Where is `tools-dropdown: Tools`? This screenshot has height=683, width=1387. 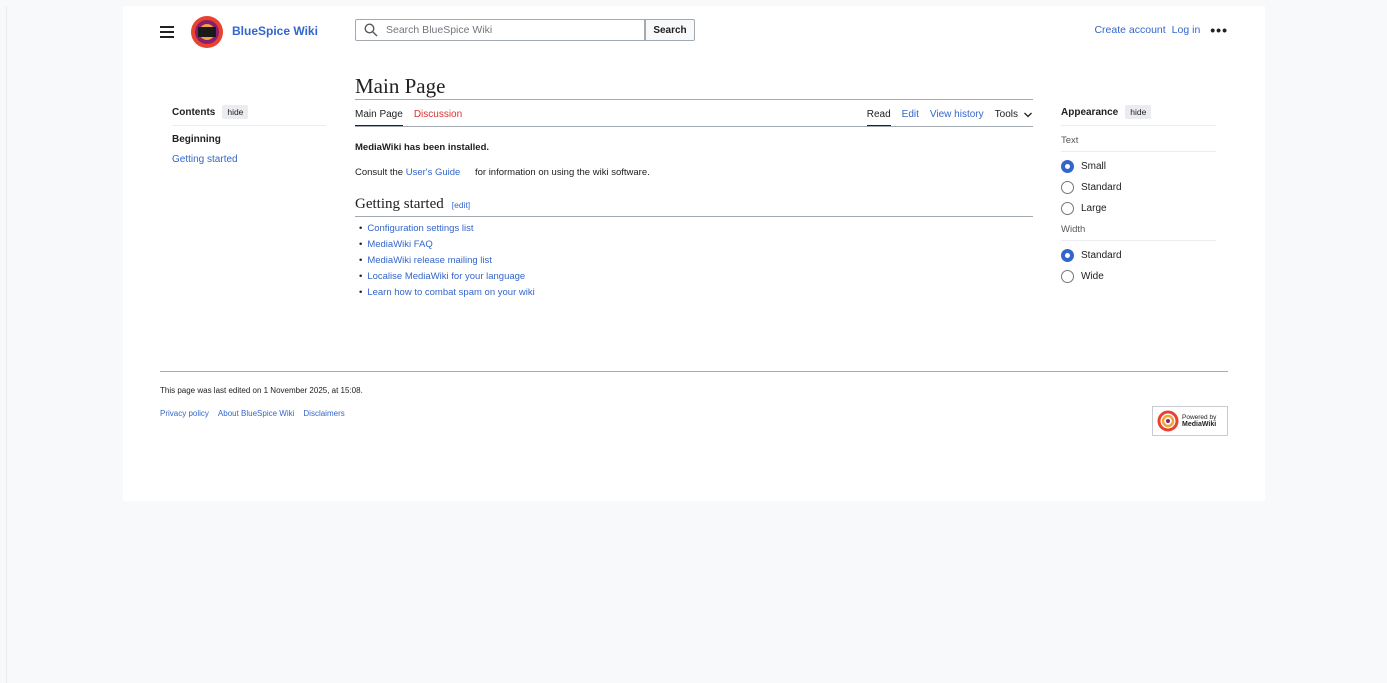
tools-dropdown: Tools is located at coordinates (1014, 114).